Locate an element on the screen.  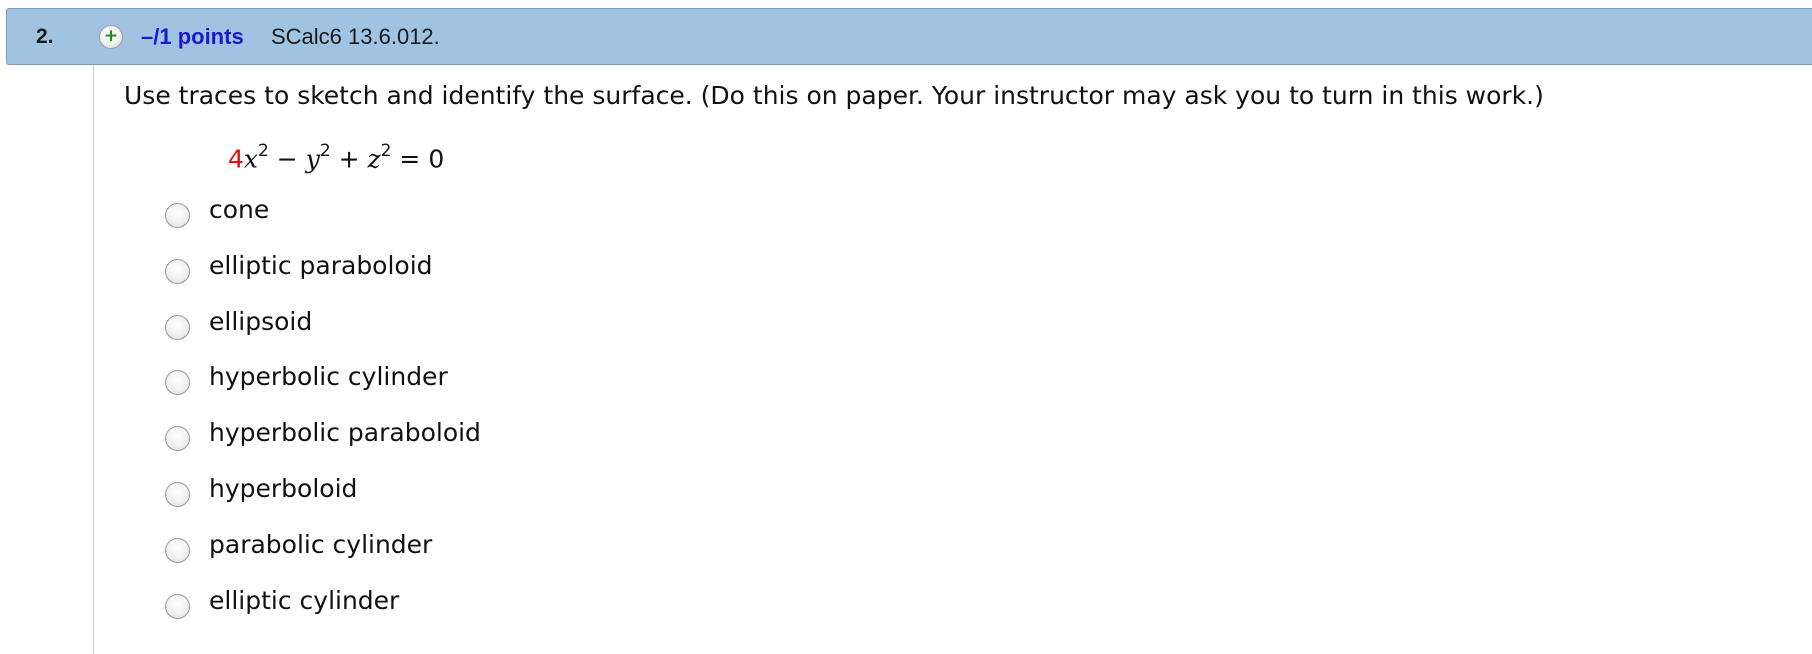
option-label: parabolic cylinder is located at coordinates (320, 544).